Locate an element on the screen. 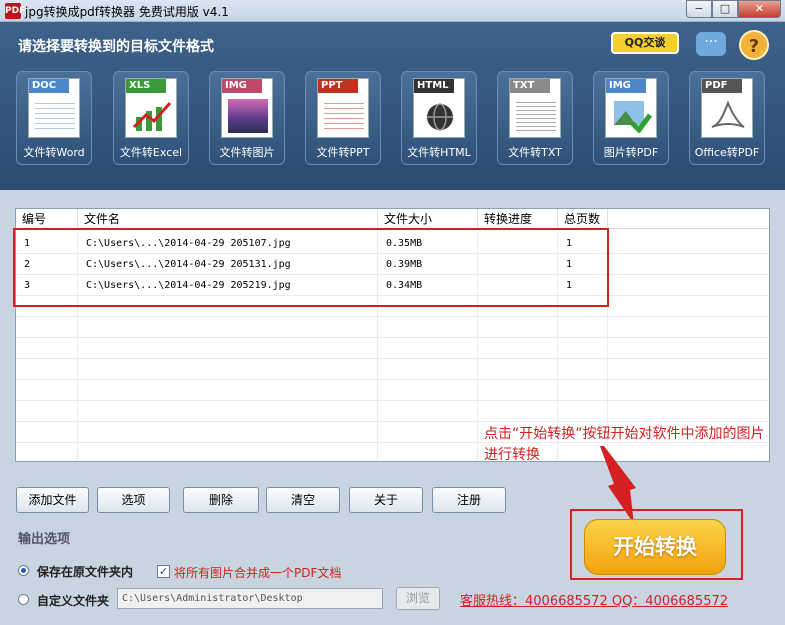 This screenshot has width=785, height=625. tool-image-to-pdf: IMG 图片转PDF is located at coordinates (631, 118).